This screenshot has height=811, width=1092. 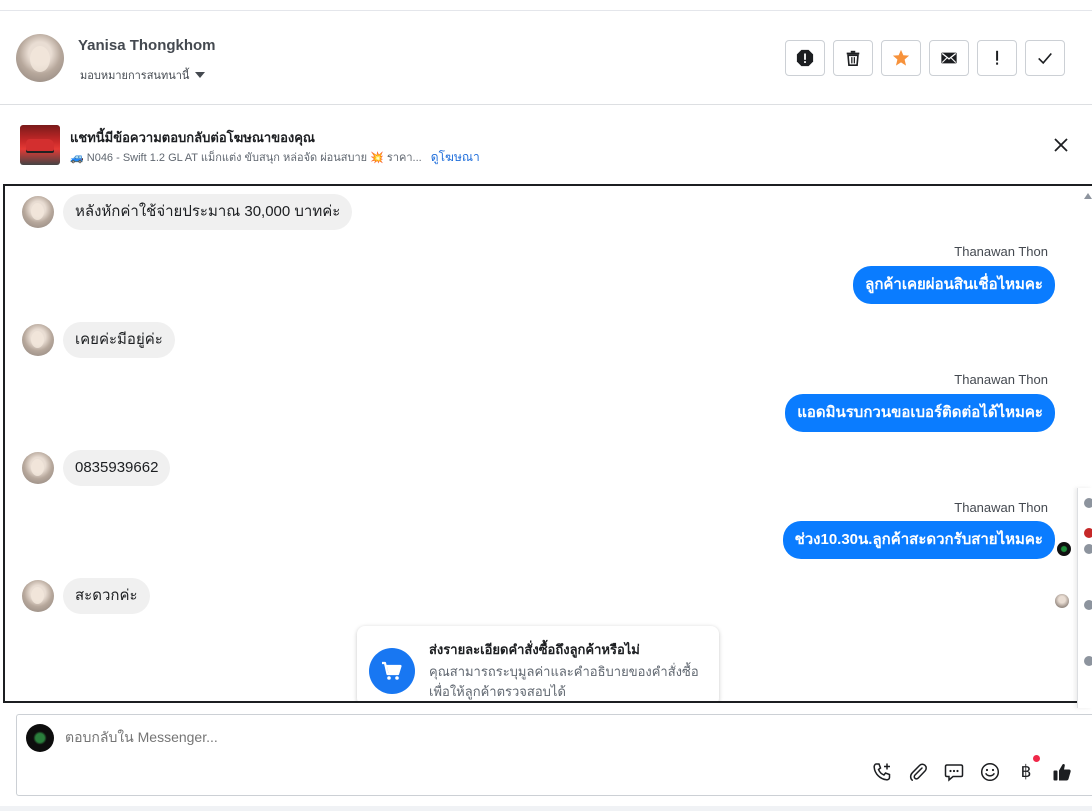 I want to click on notification-dot, so click(x=1036, y=758).